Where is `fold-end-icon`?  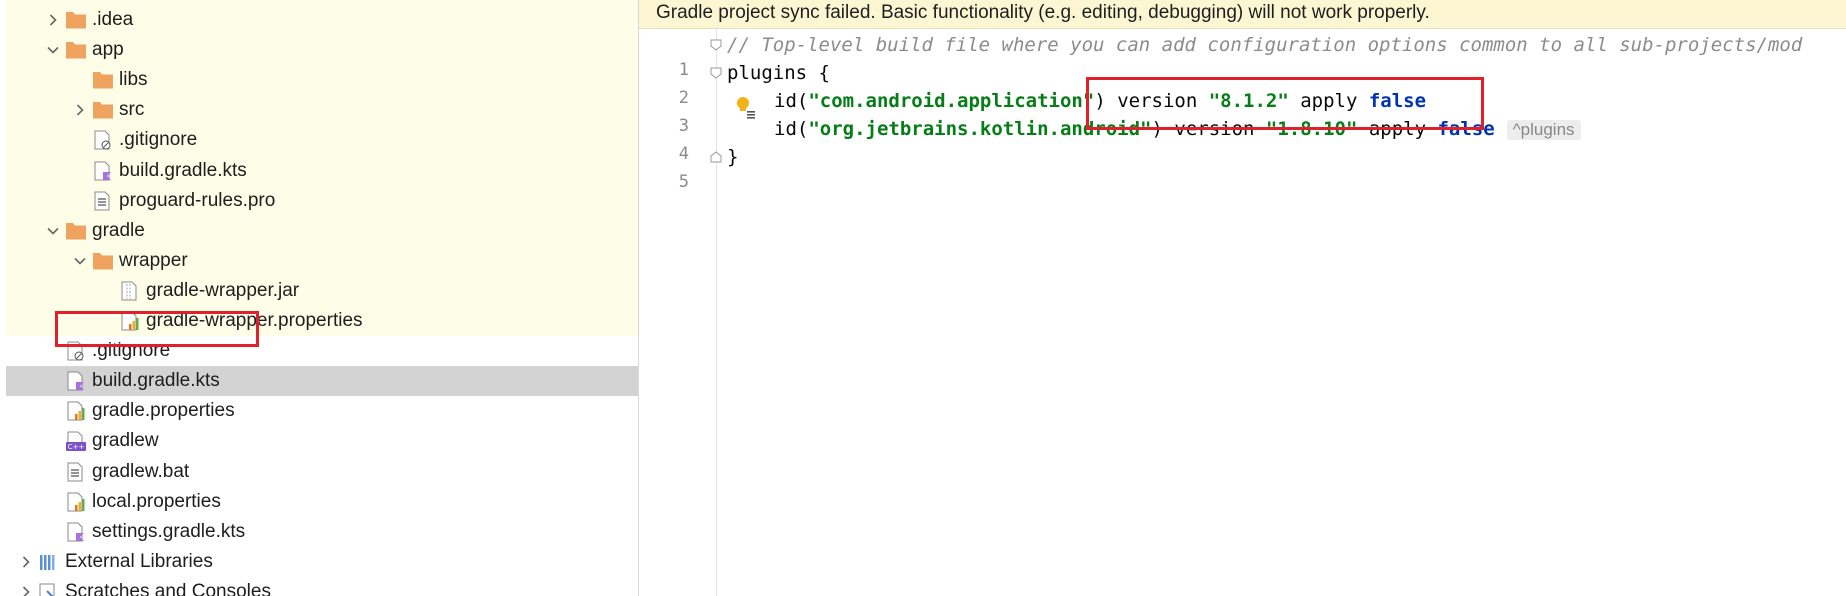 fold-end-icon is located at coordinates (716, 157).